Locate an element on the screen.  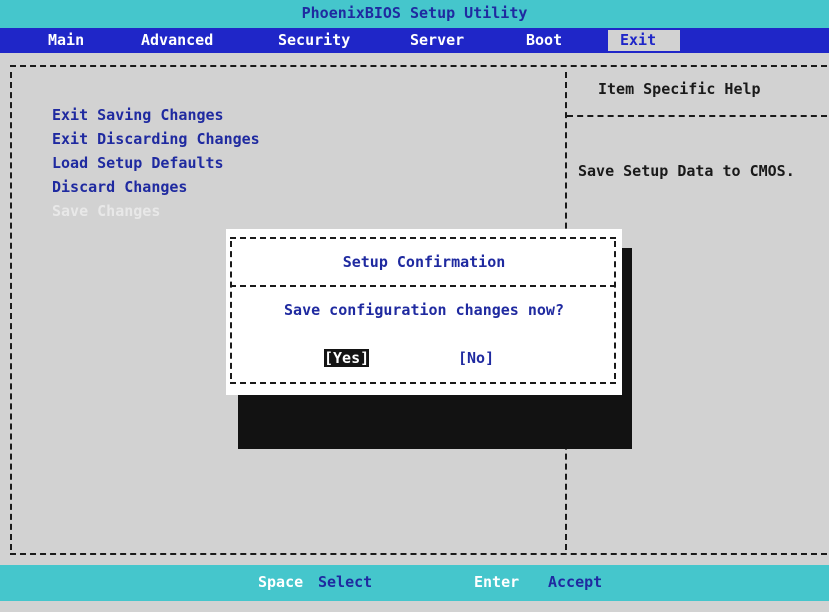
status-key-enter: Enter is located at coordinates (497, 582).